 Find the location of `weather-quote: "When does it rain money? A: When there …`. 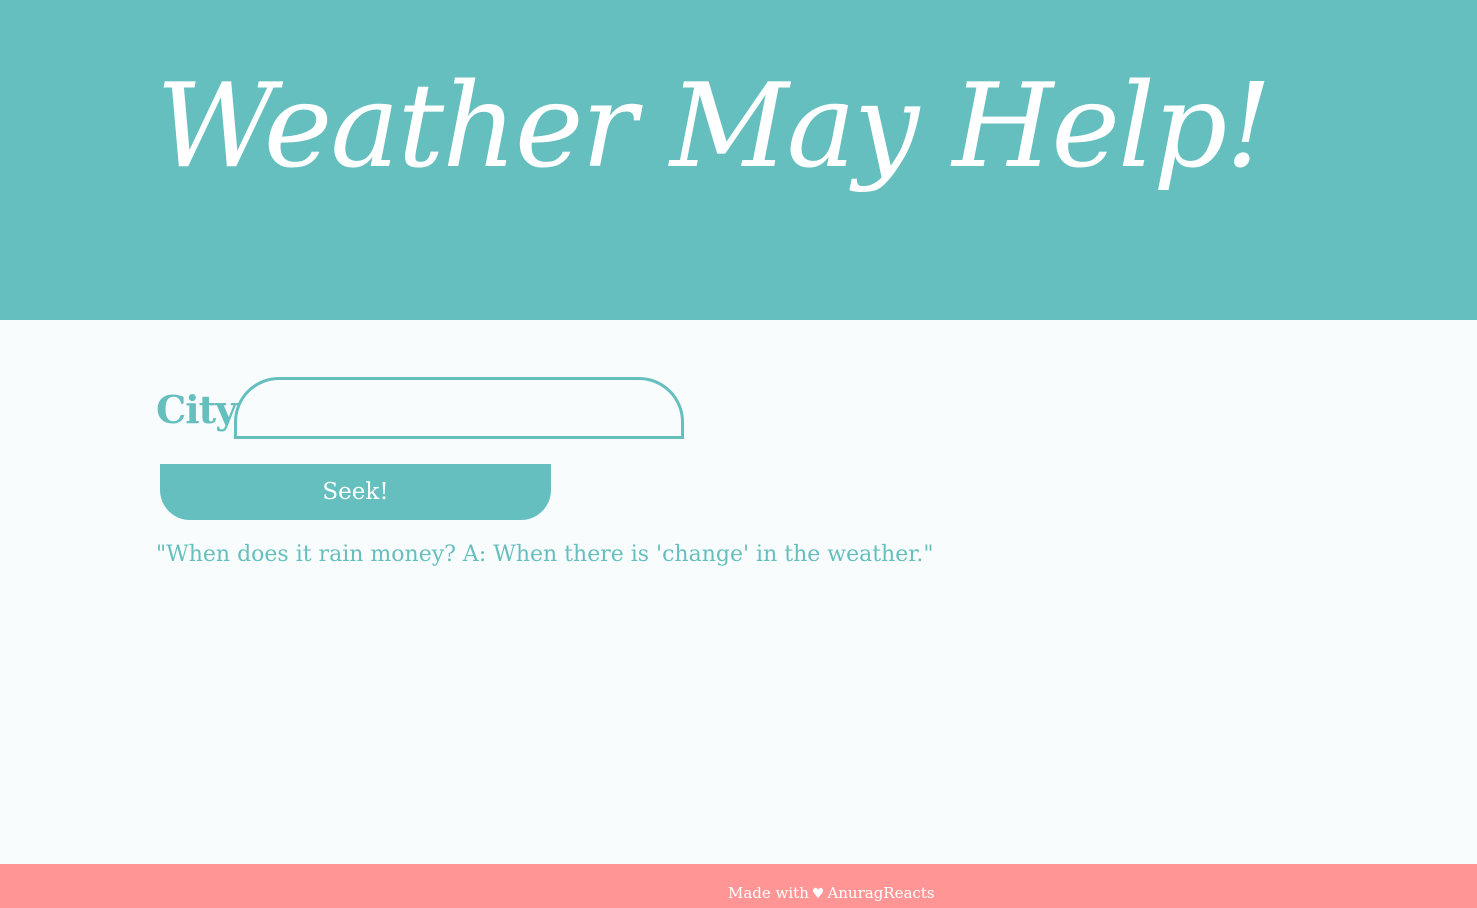

weather-quote: "When does it rain money? A: When there … is located at coordinates (545, 554).